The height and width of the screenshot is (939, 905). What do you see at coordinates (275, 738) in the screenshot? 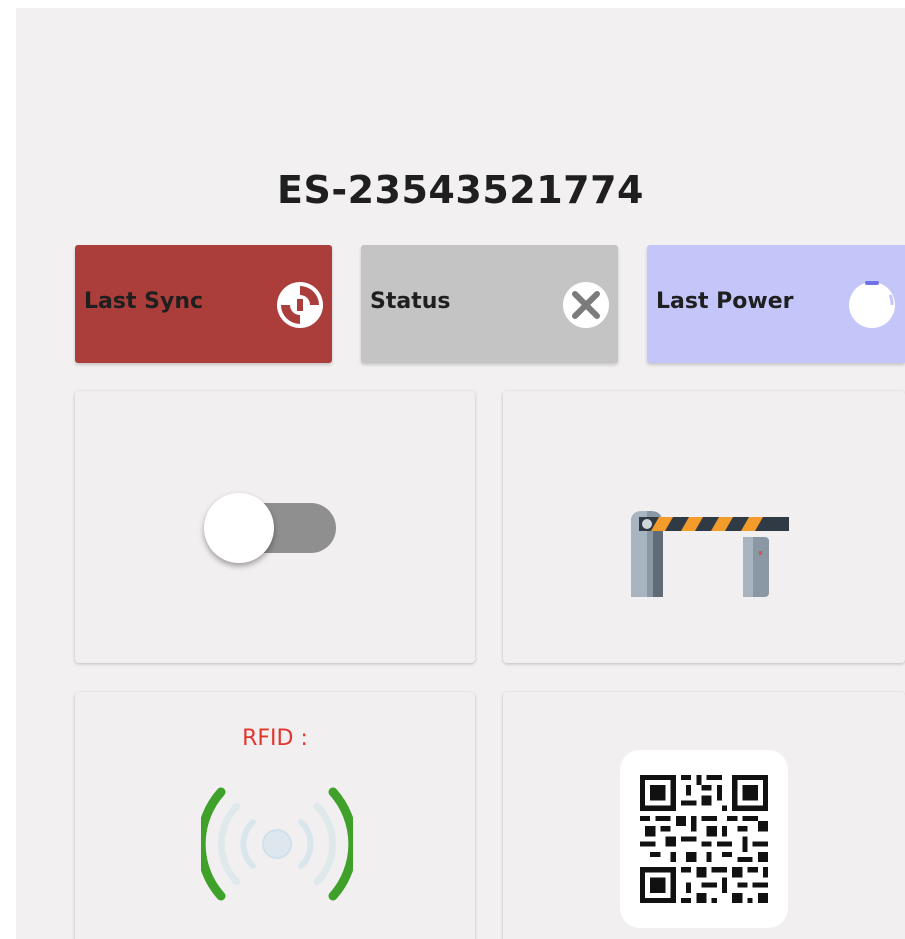
I see `rfid-label: RFID :` at bounding box center [275, 738].